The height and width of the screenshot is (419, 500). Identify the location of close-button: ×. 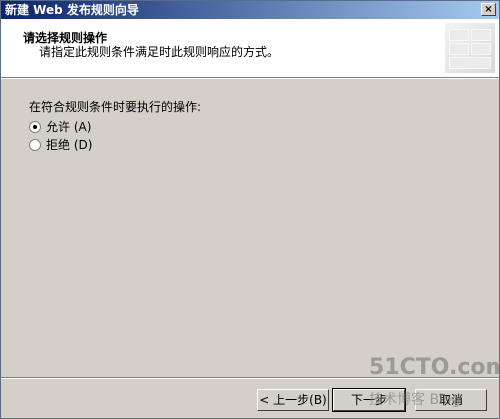
(488, 9).